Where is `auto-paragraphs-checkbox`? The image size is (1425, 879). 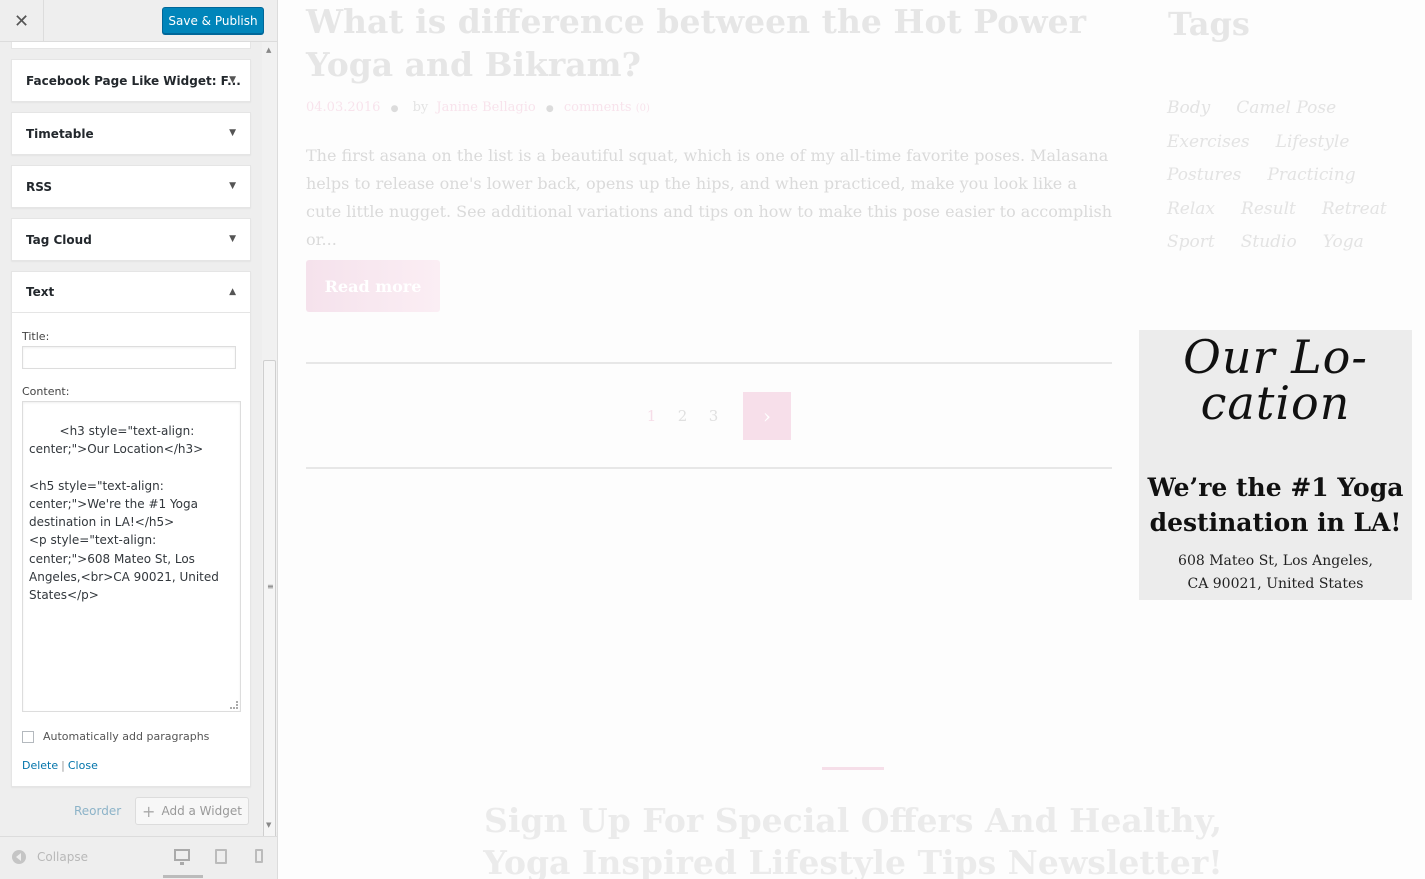
auto-paragraphs-checkbox is located at coordinates (28, 736).